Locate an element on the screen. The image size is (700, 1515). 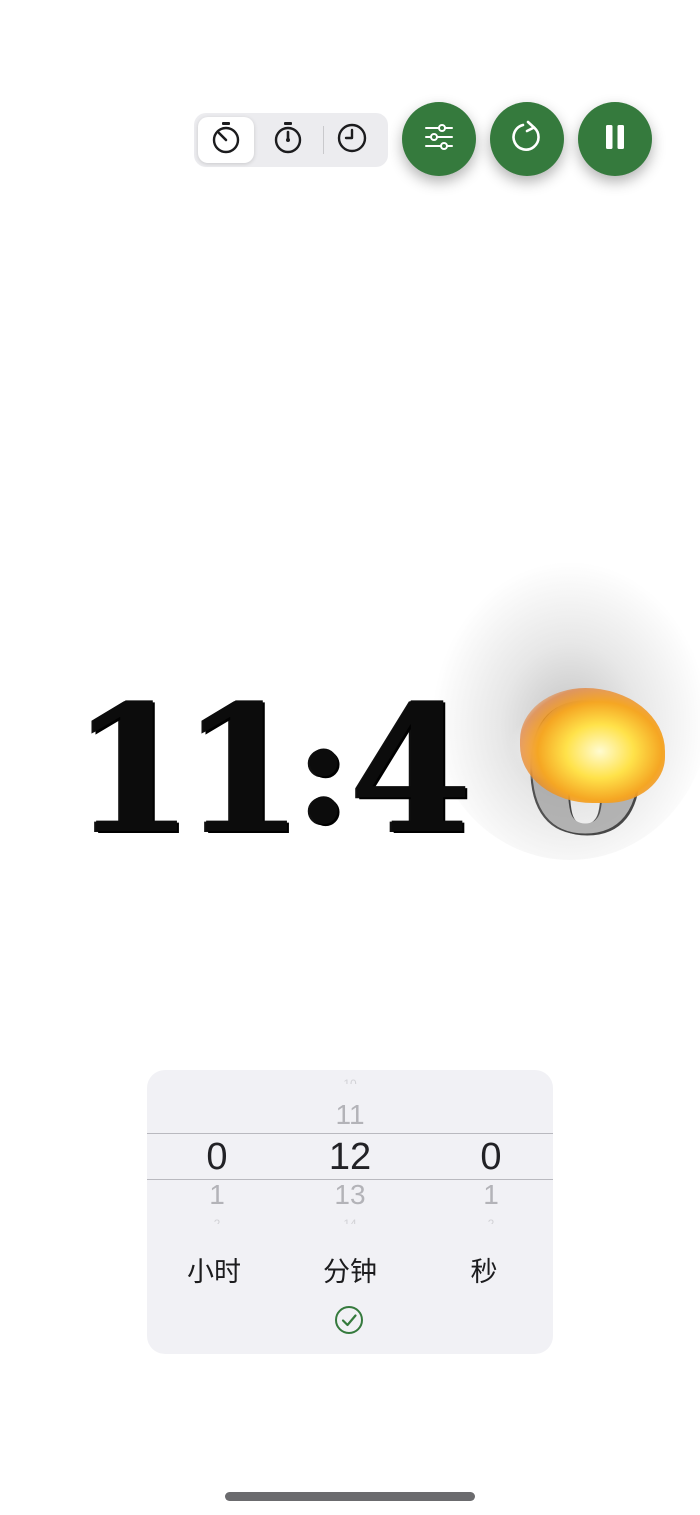
wheel-faint-value: 10 is located at coordinates (350, 1081).